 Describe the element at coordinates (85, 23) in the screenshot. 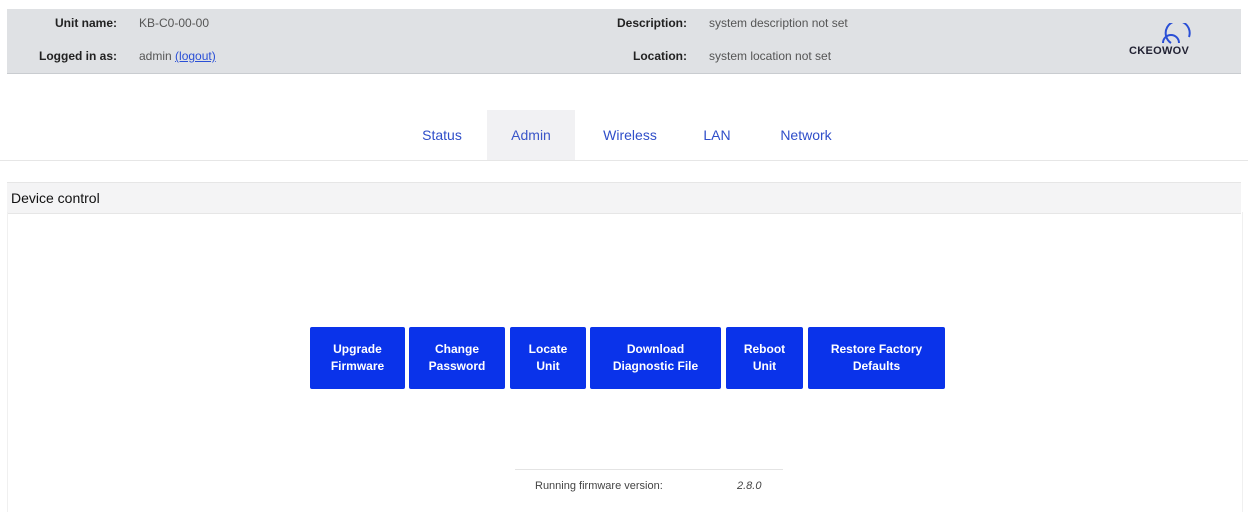

I see `unit-name-label: Unit name:` at that location.